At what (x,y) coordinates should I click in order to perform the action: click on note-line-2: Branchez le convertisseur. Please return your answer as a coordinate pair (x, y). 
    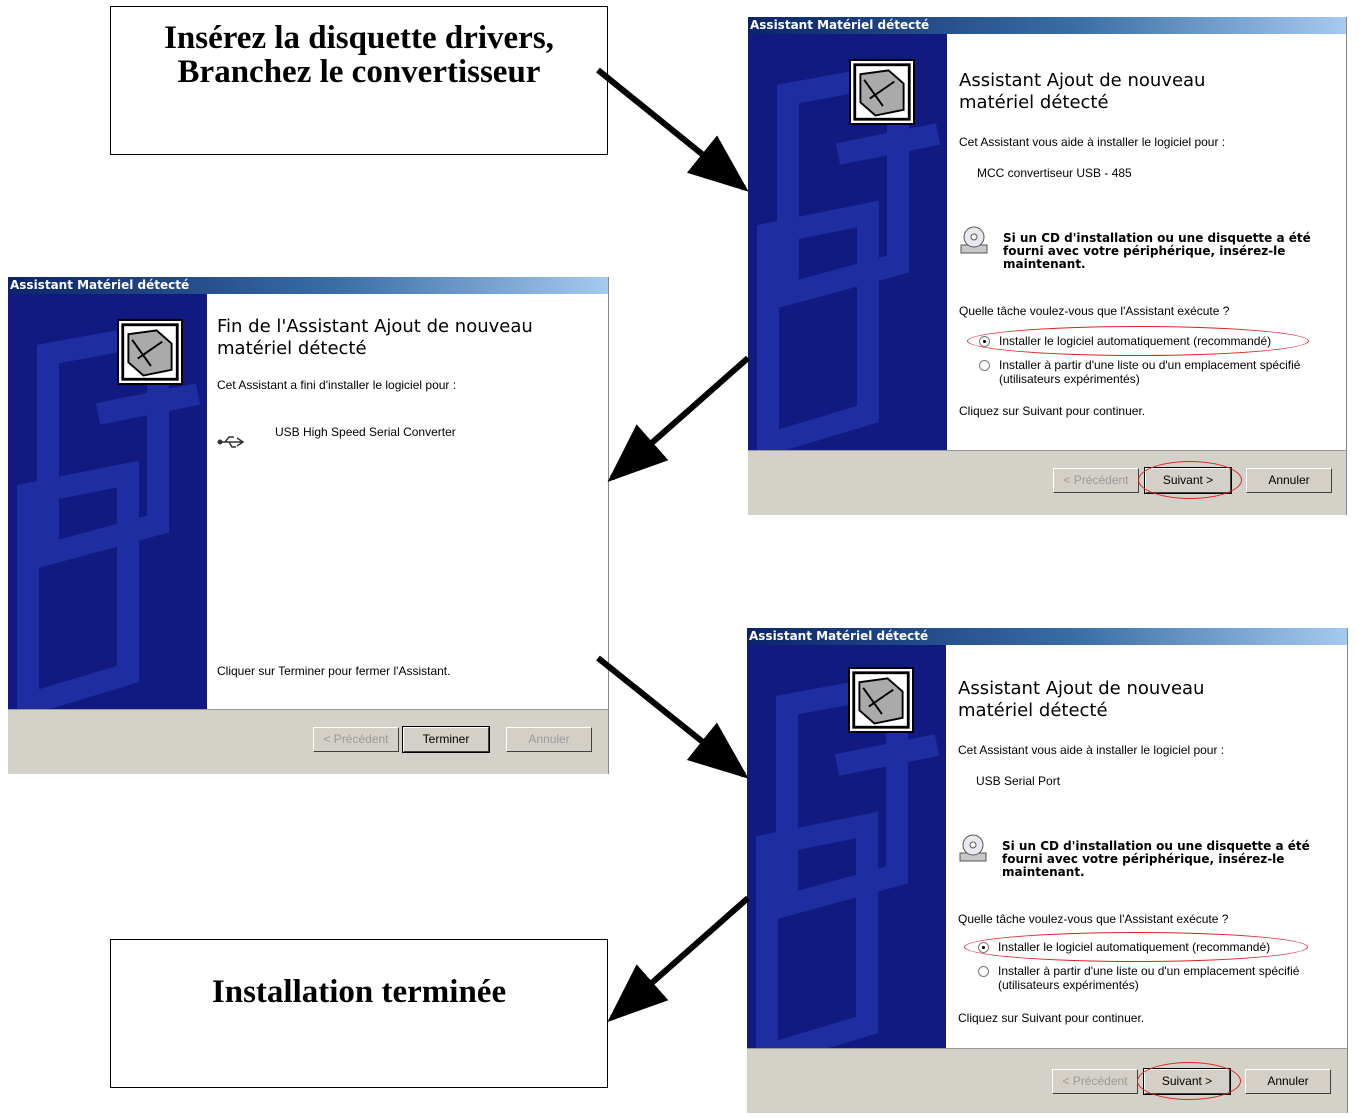
    Looking at the image, I should click on (359, 72).